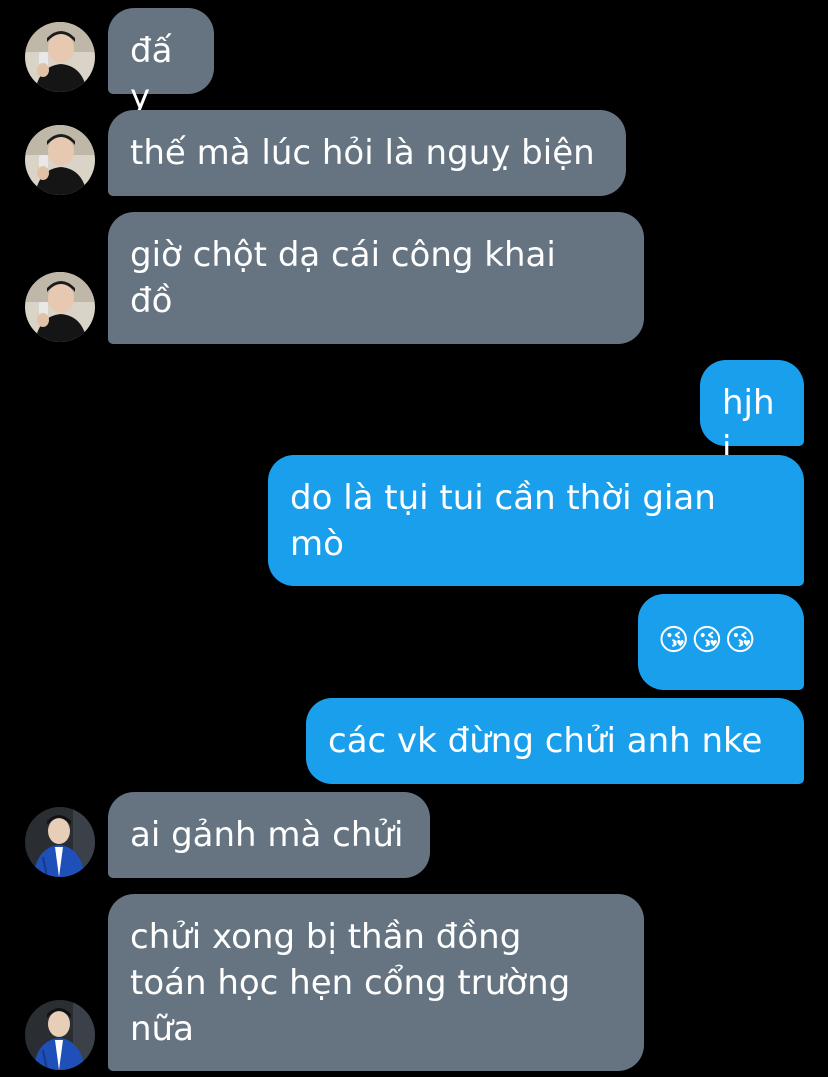 The width and height of the screenshot is (828, 1077). I want to click on outgoing-message-bubble: hjhj, so click(752, 414).